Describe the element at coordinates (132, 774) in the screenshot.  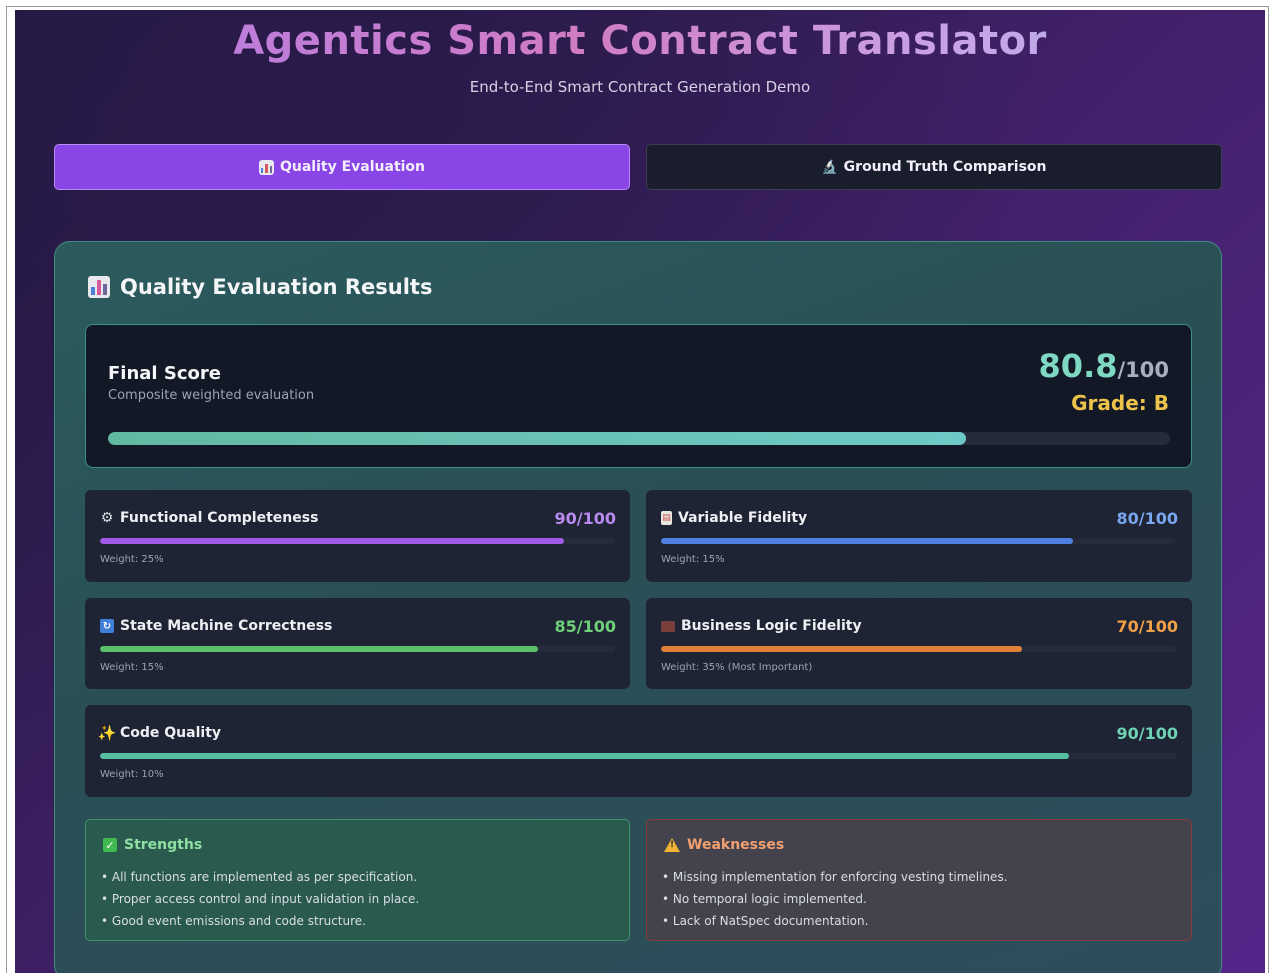
I see `metric-weight: Weight: 10%` at that location.